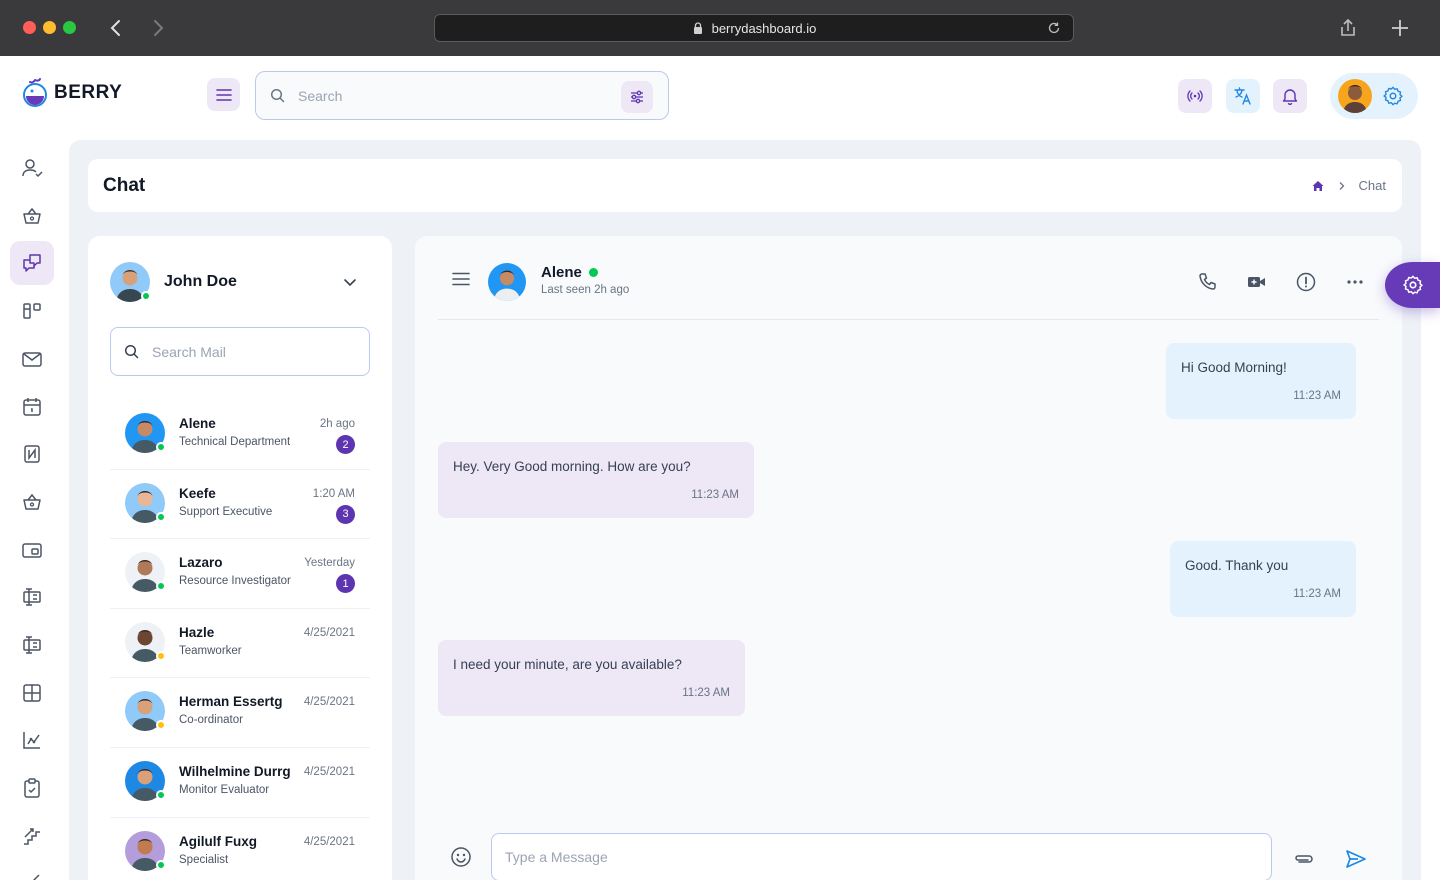  I want to click on chevron-down-icon, so click(350, 282).